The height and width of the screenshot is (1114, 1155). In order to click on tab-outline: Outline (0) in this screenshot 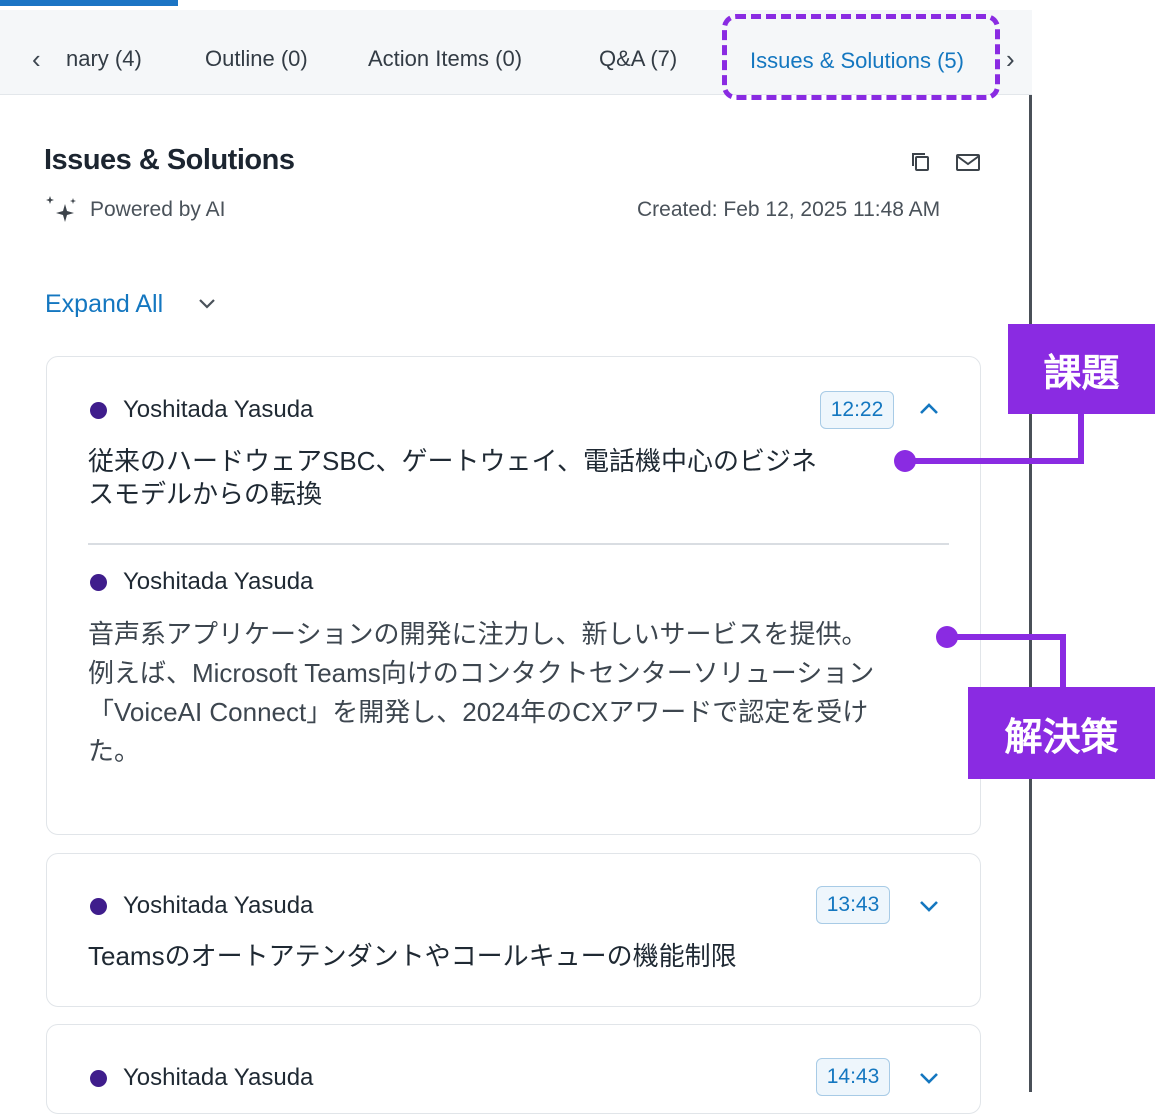, I will do `click(256, 59)`.